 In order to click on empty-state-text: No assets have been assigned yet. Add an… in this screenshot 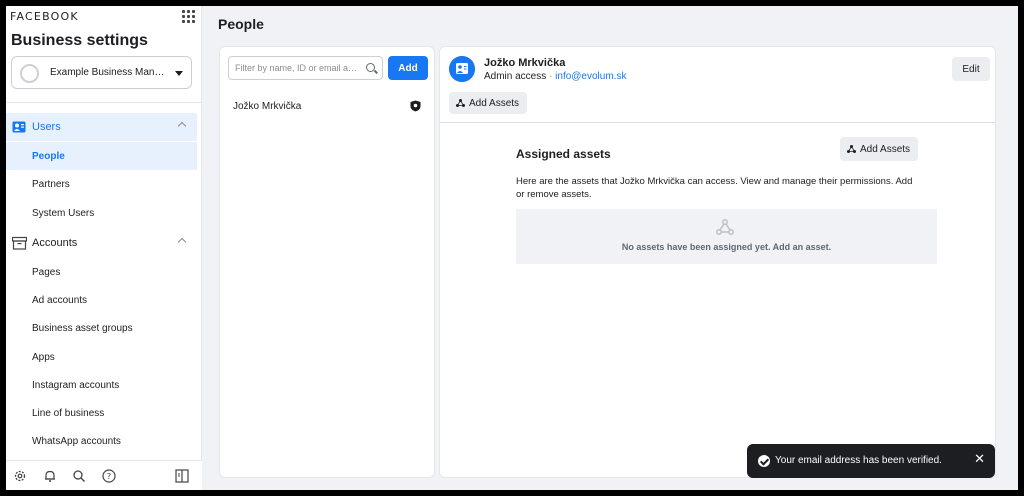, I will do `click(726, 247)`.